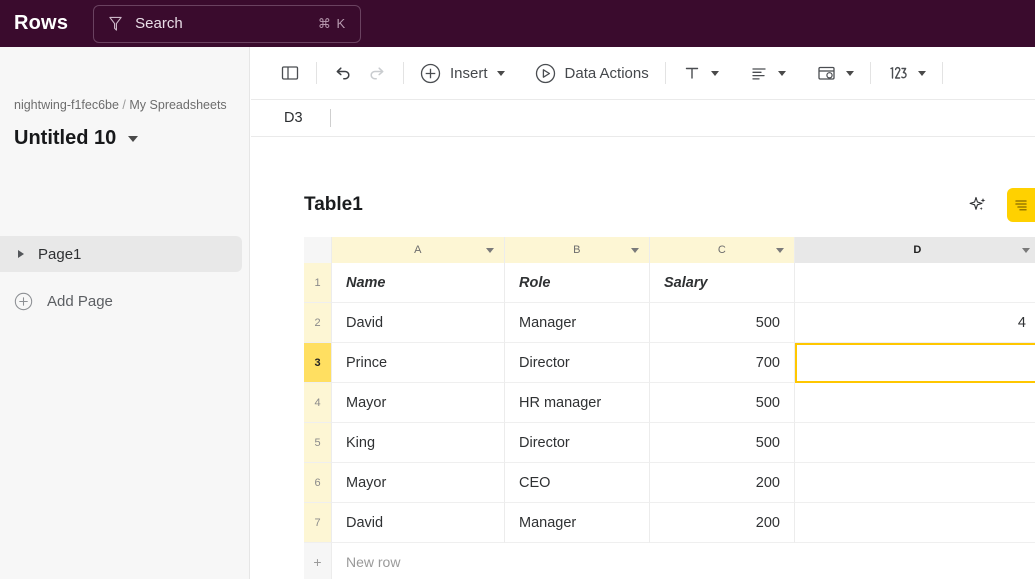 This screenshot has height=579, width=1035. What do you see at coordinates (915, 443) in the screenshot?
I see `cell-d5` at bounding box center [915, 443].